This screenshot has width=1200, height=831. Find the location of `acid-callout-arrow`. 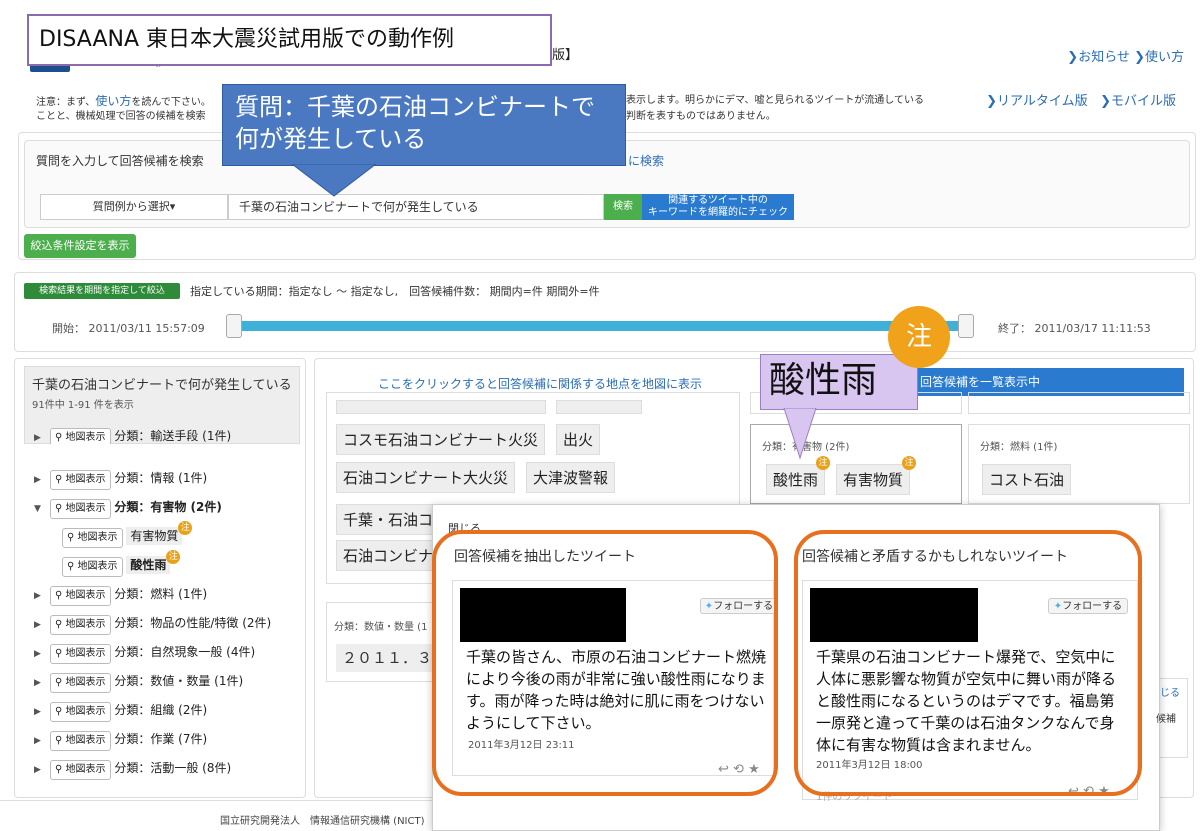

acid-callout-arrow is located at coordinates (800, 434).